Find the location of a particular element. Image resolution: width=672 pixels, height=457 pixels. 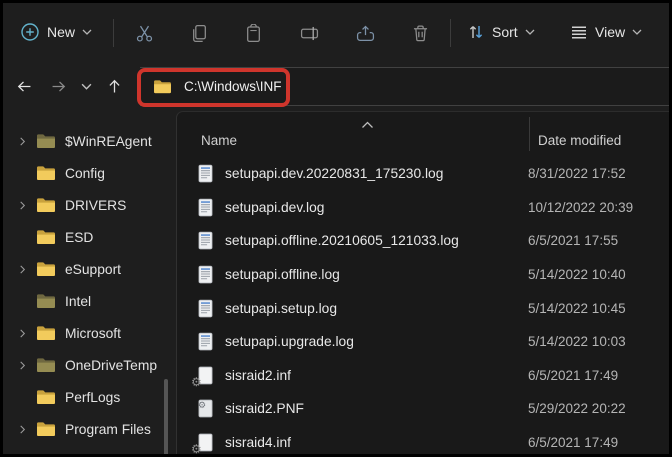

sidebar-item: DRIVERS is located at coordinates (89, 205).